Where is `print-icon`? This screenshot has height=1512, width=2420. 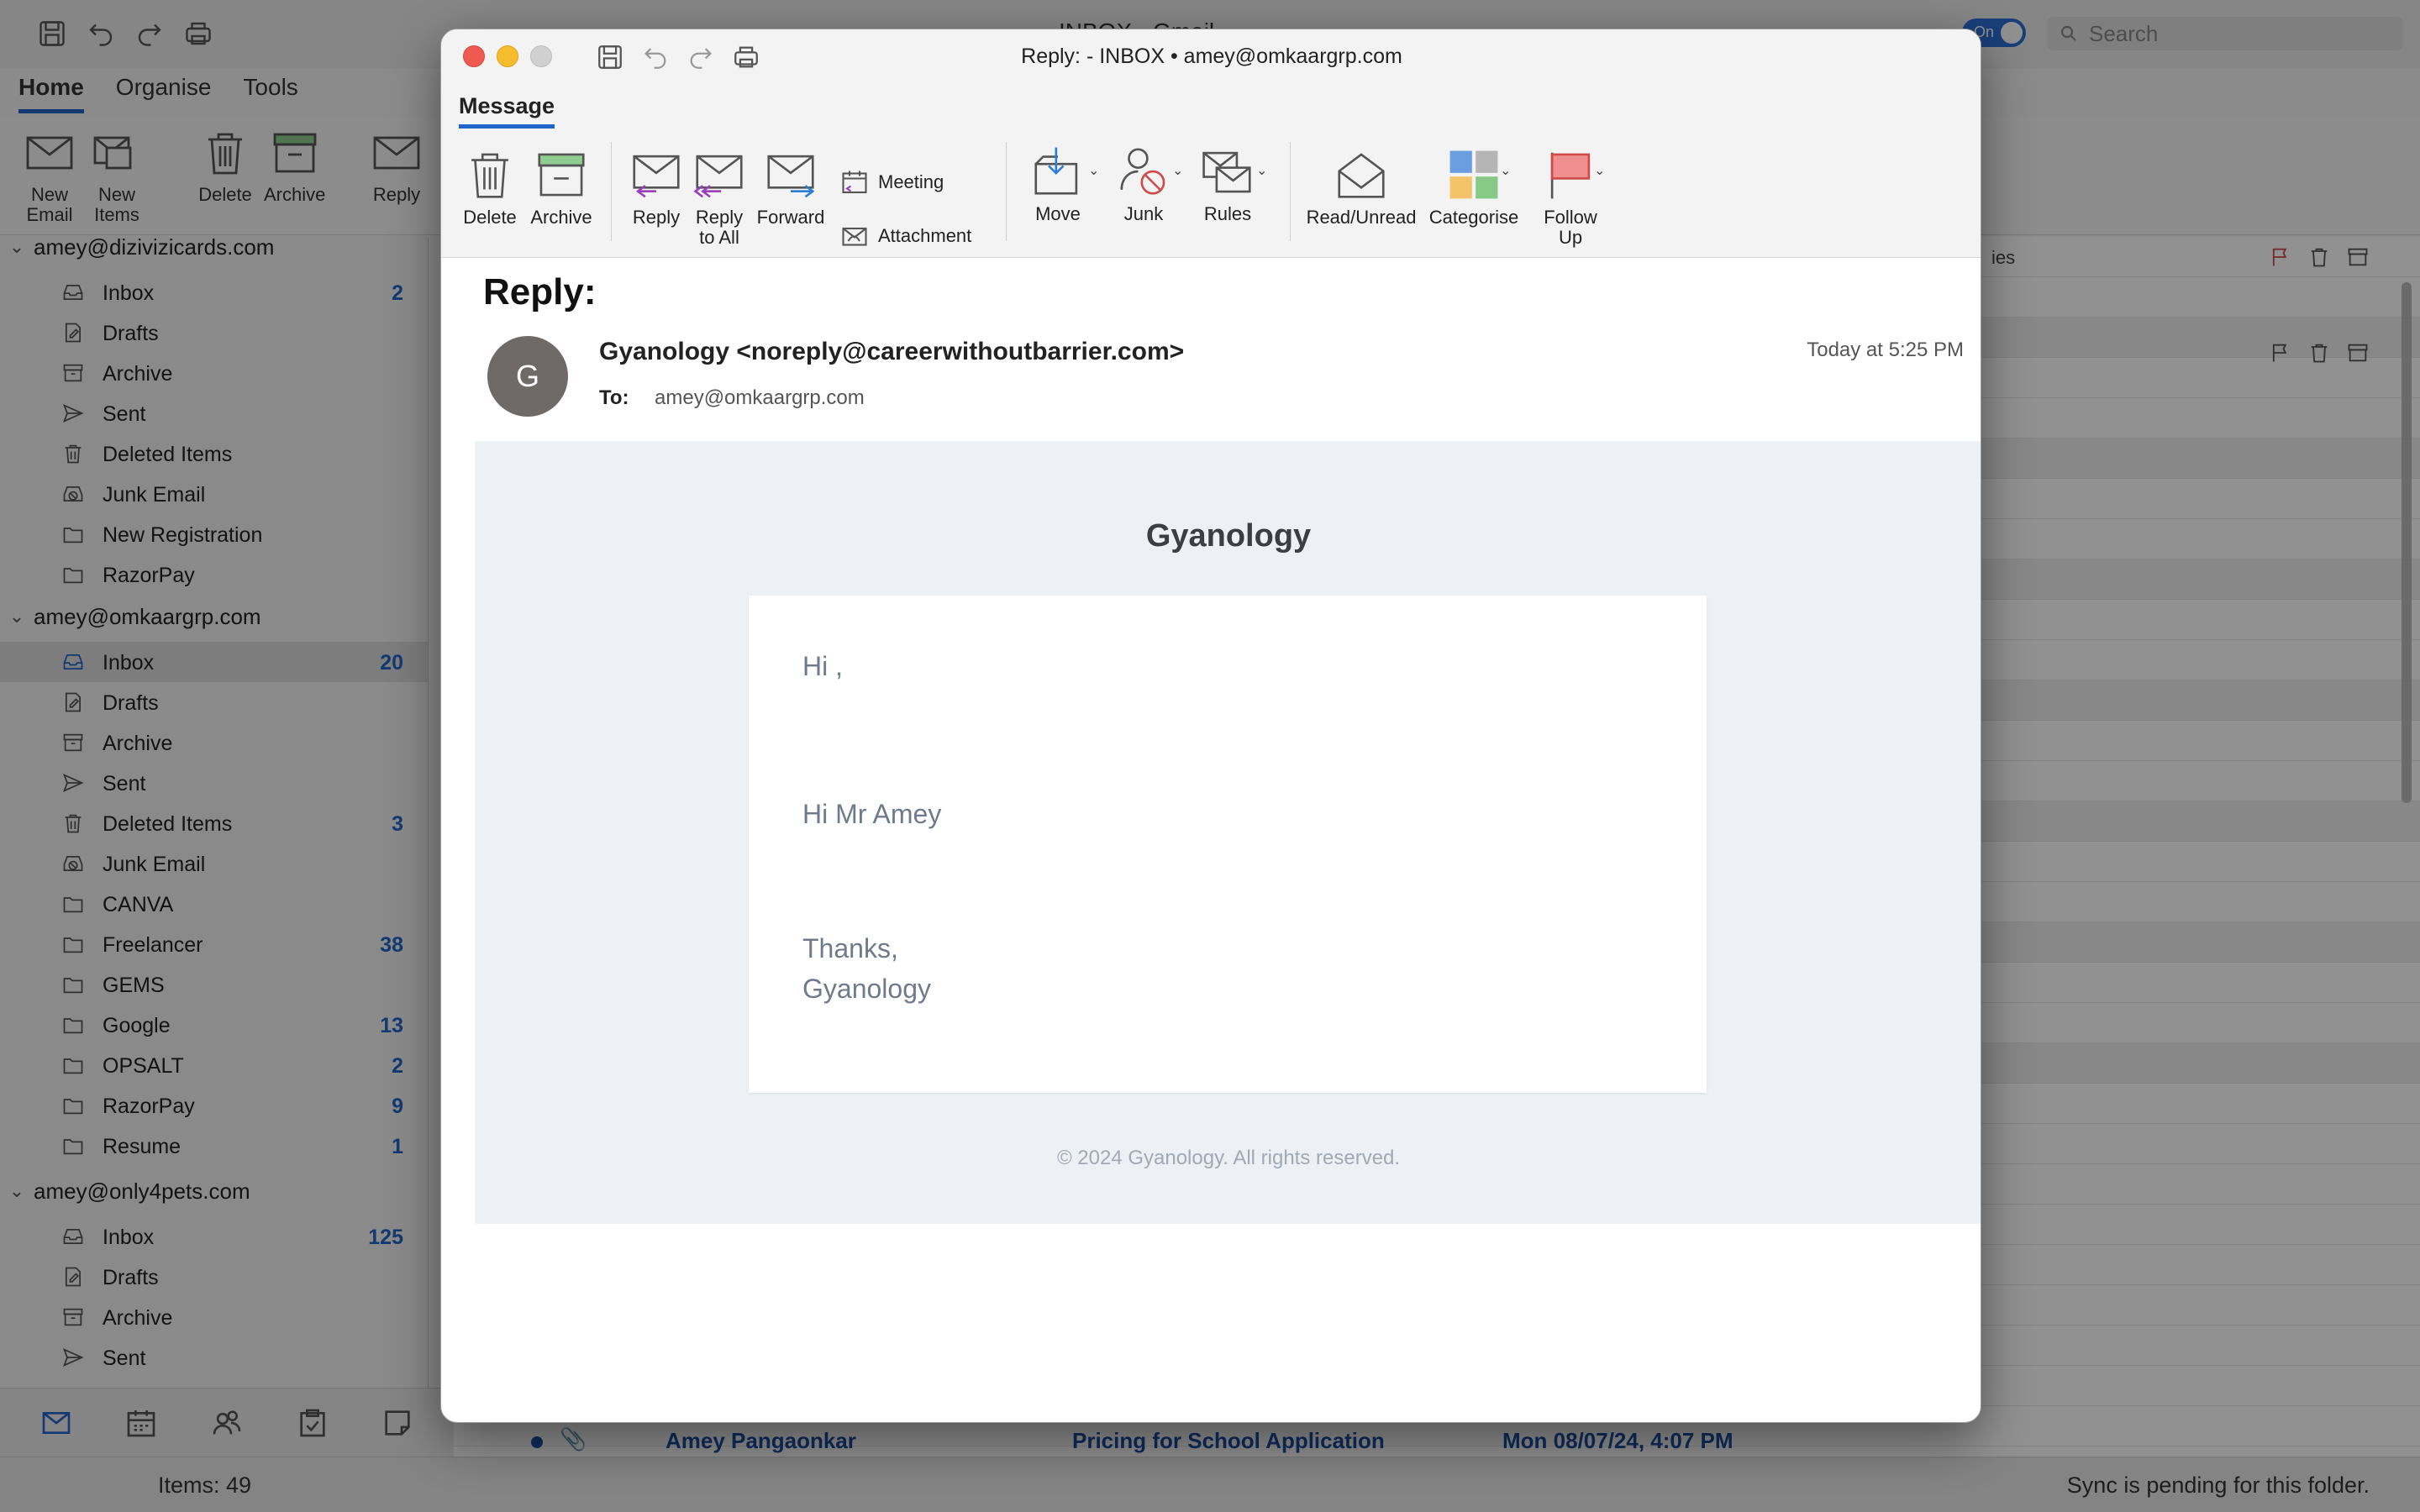
print-icon is located at coordinates (198, 33).